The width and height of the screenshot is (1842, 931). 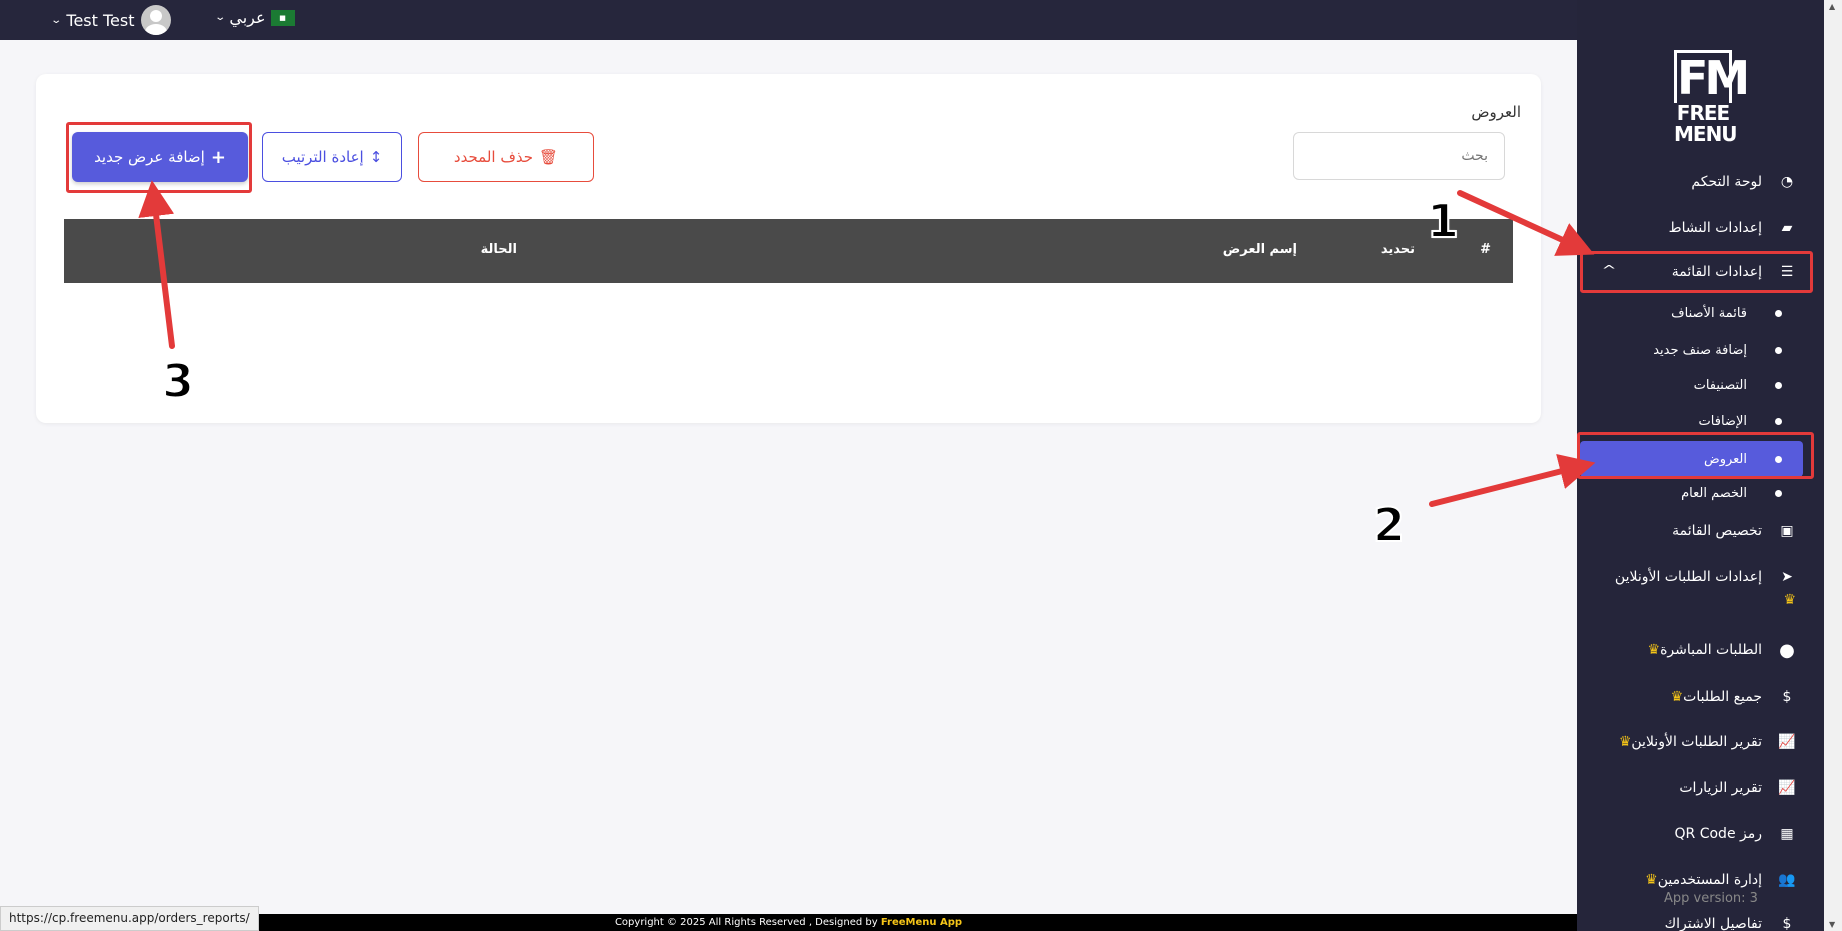 I want to click on sidebar-subitem-items-list: قائمة الأصناف, so click(x=1700, y=313).